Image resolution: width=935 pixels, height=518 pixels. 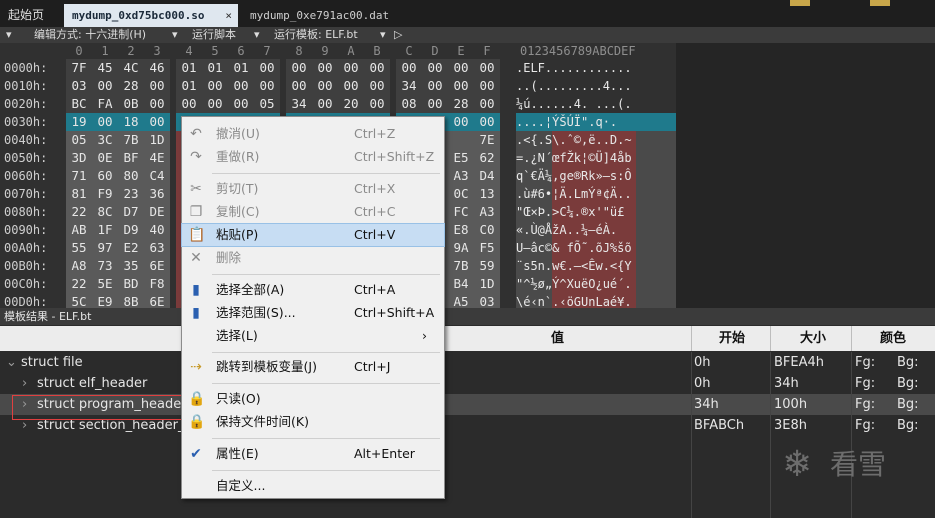 What do you see at coordinates (409, 104) in the screenshot?
I see `hex-byte: 08` at bounding box center [409, 104].